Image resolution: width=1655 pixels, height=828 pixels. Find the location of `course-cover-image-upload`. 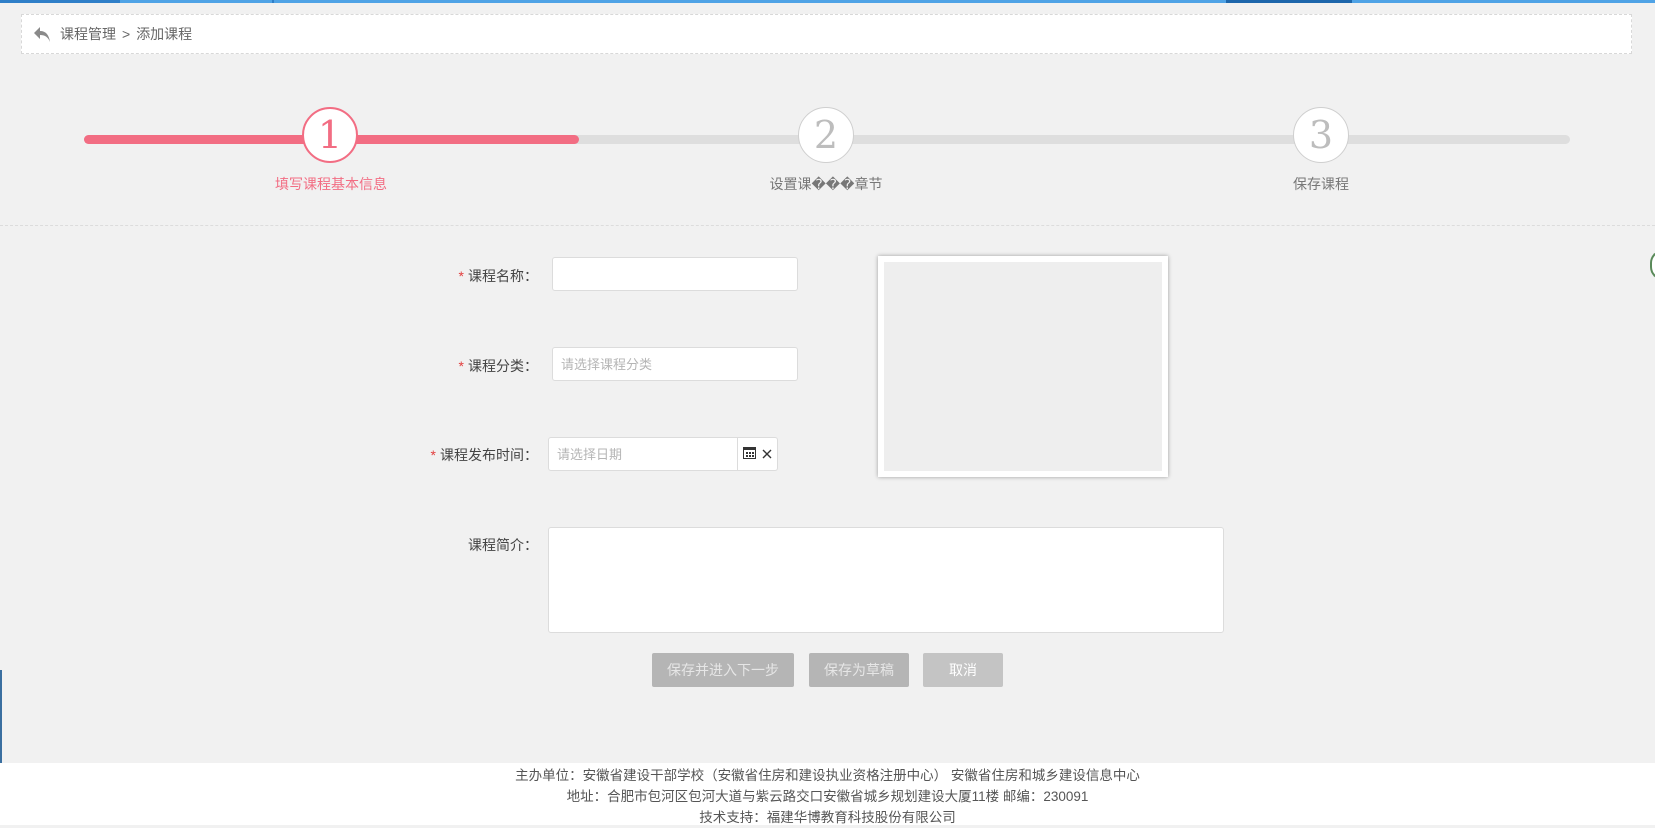

course-cover-image-upload is located at coordinates (1023, 366).